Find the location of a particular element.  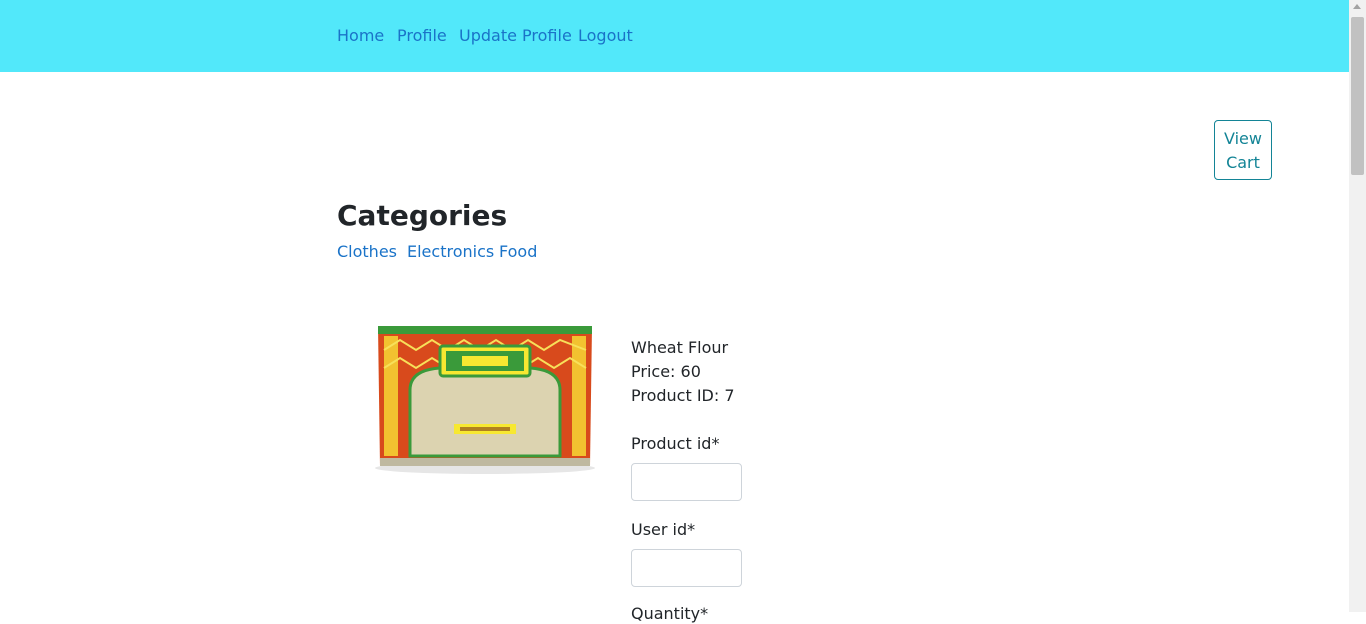

nav-profile-link: Profile is located at coordinates (422, 36).